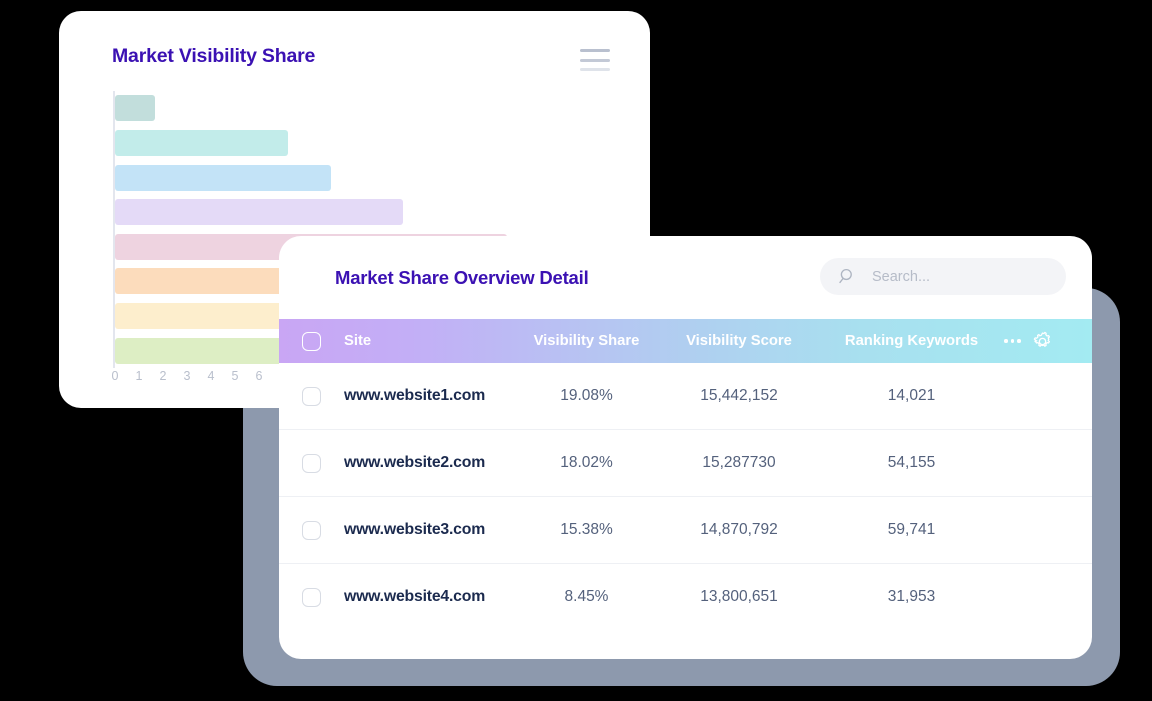 This screenshot has width=1152, height=701. Describe the element at coordinates (911, 529) in the screenshot. I see `cell-ranking-keywords: 59,741` at that location.